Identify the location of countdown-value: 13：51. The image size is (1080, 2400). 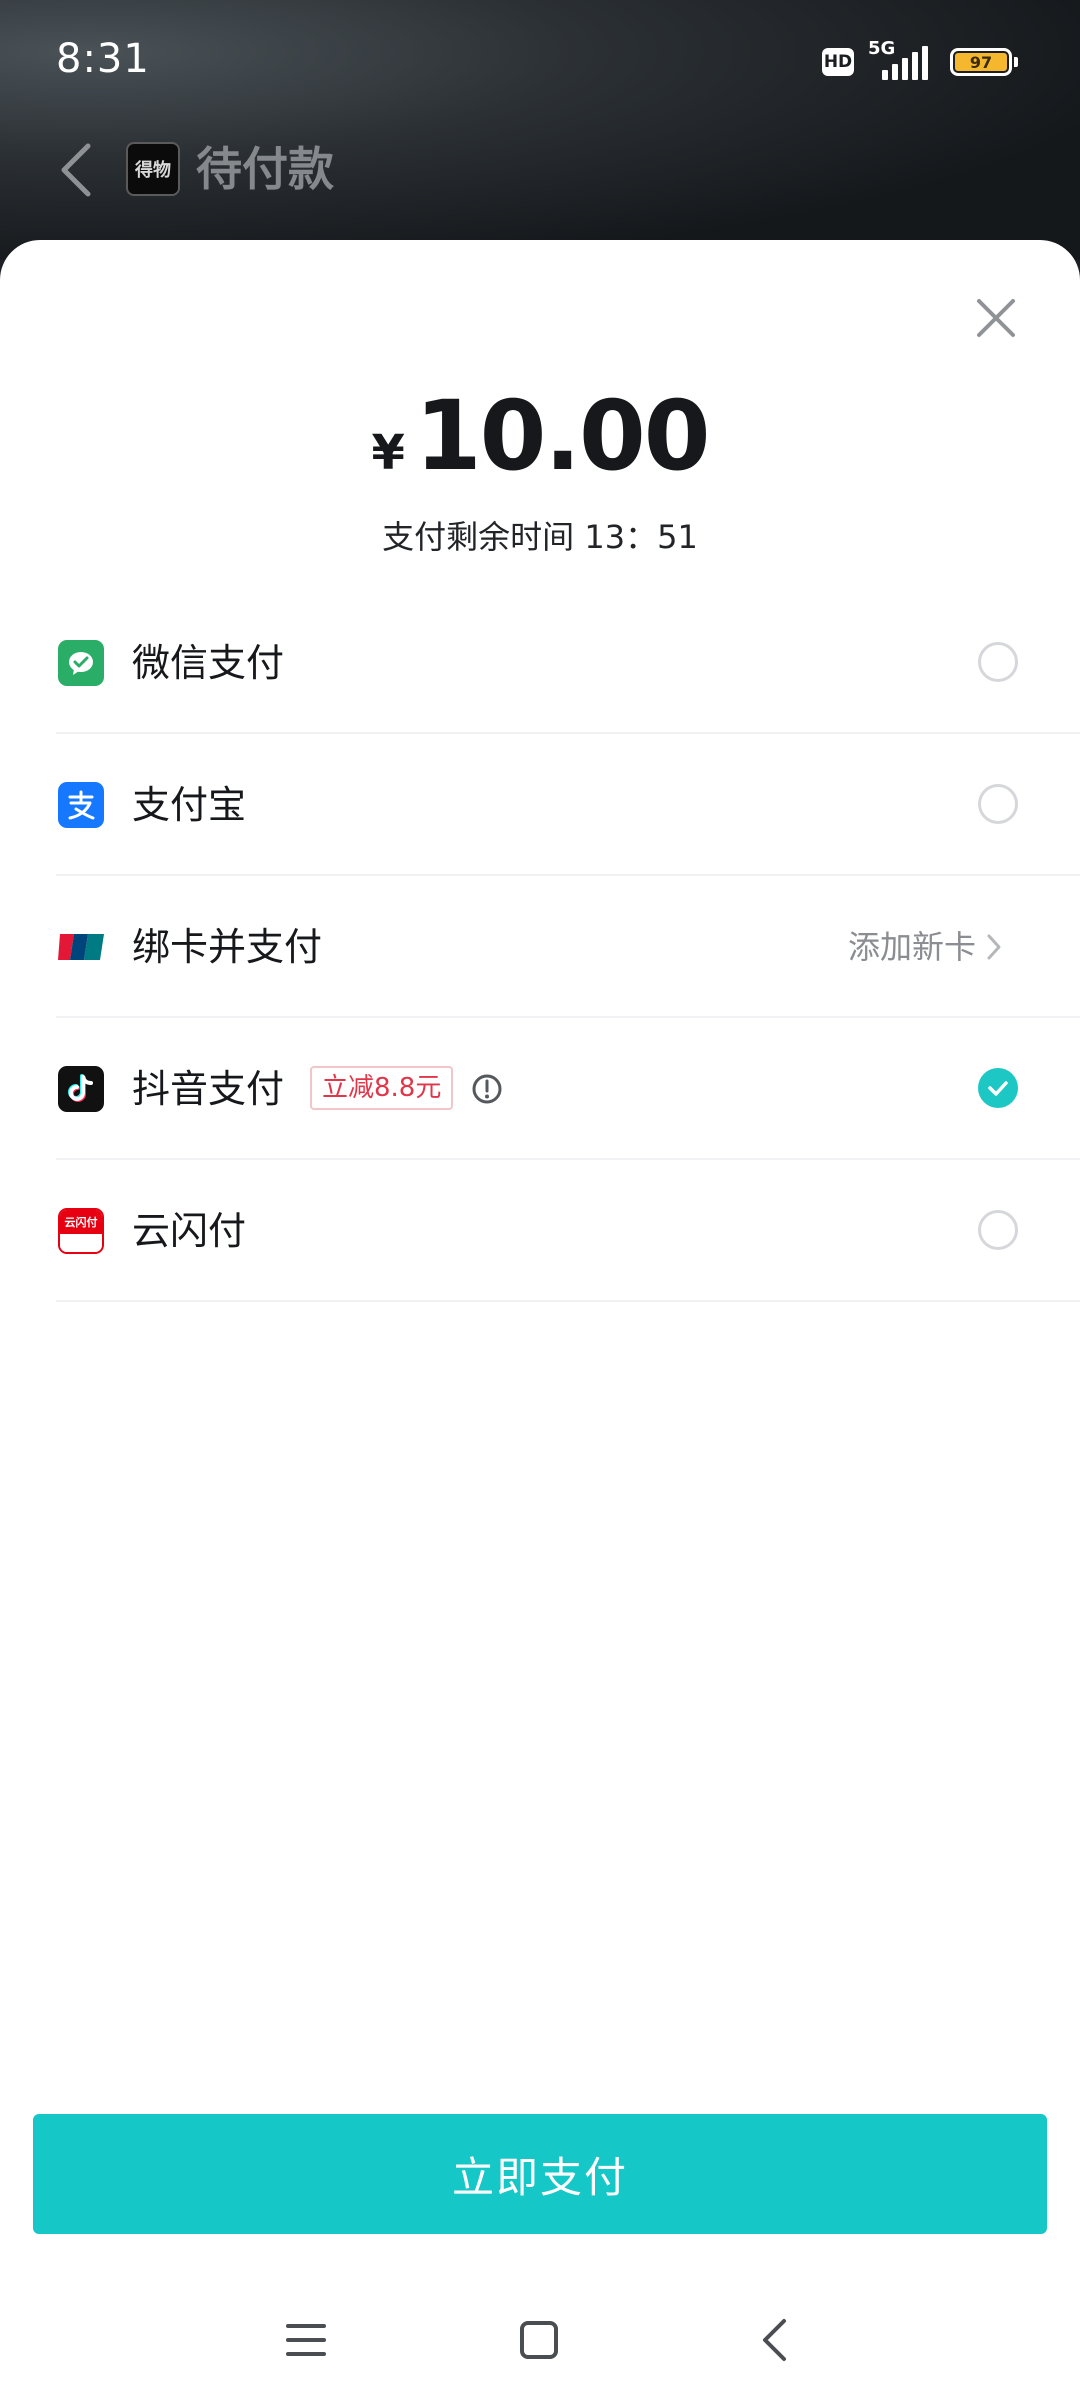
(641, 537).